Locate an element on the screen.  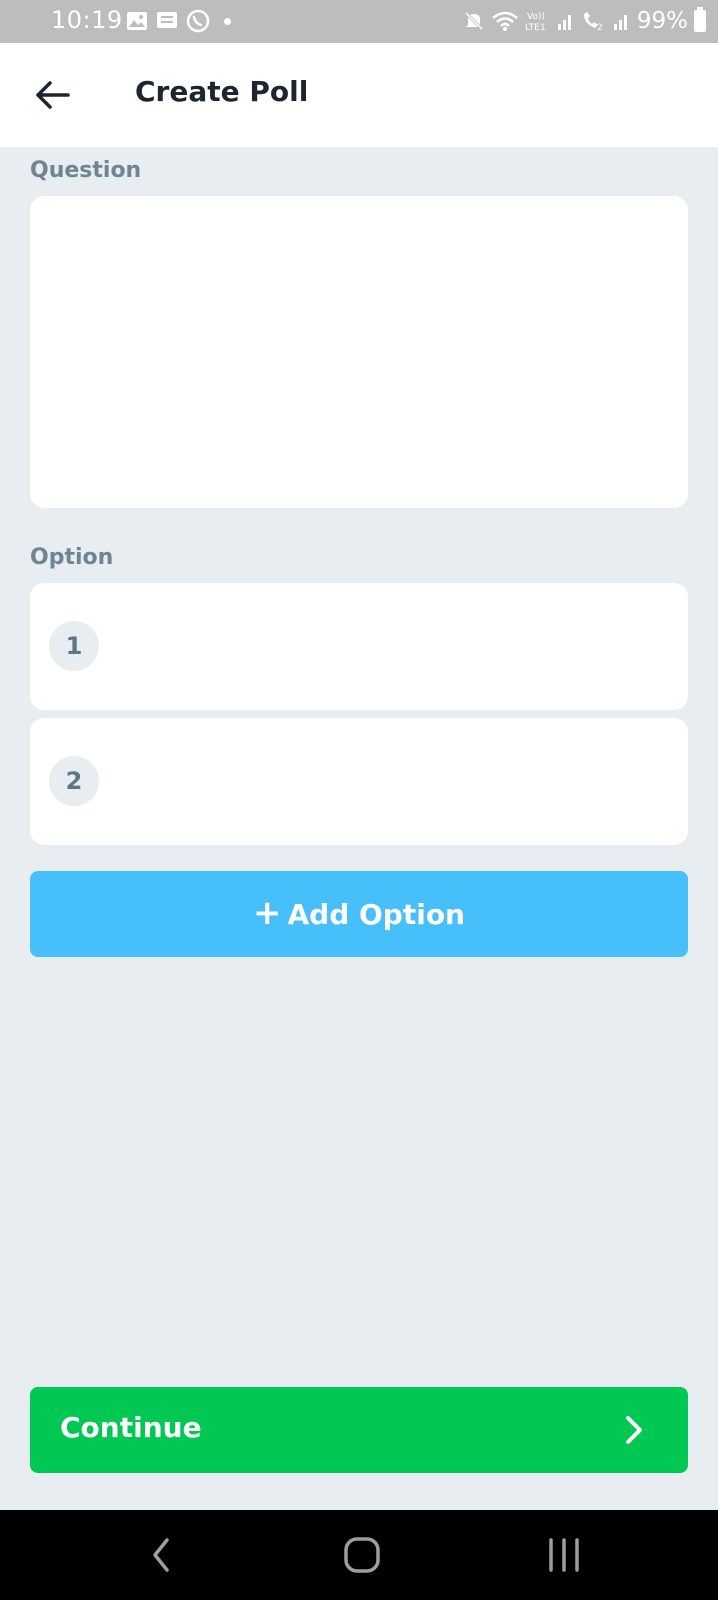
nav-home-button is located at coordinates (362, 1555).